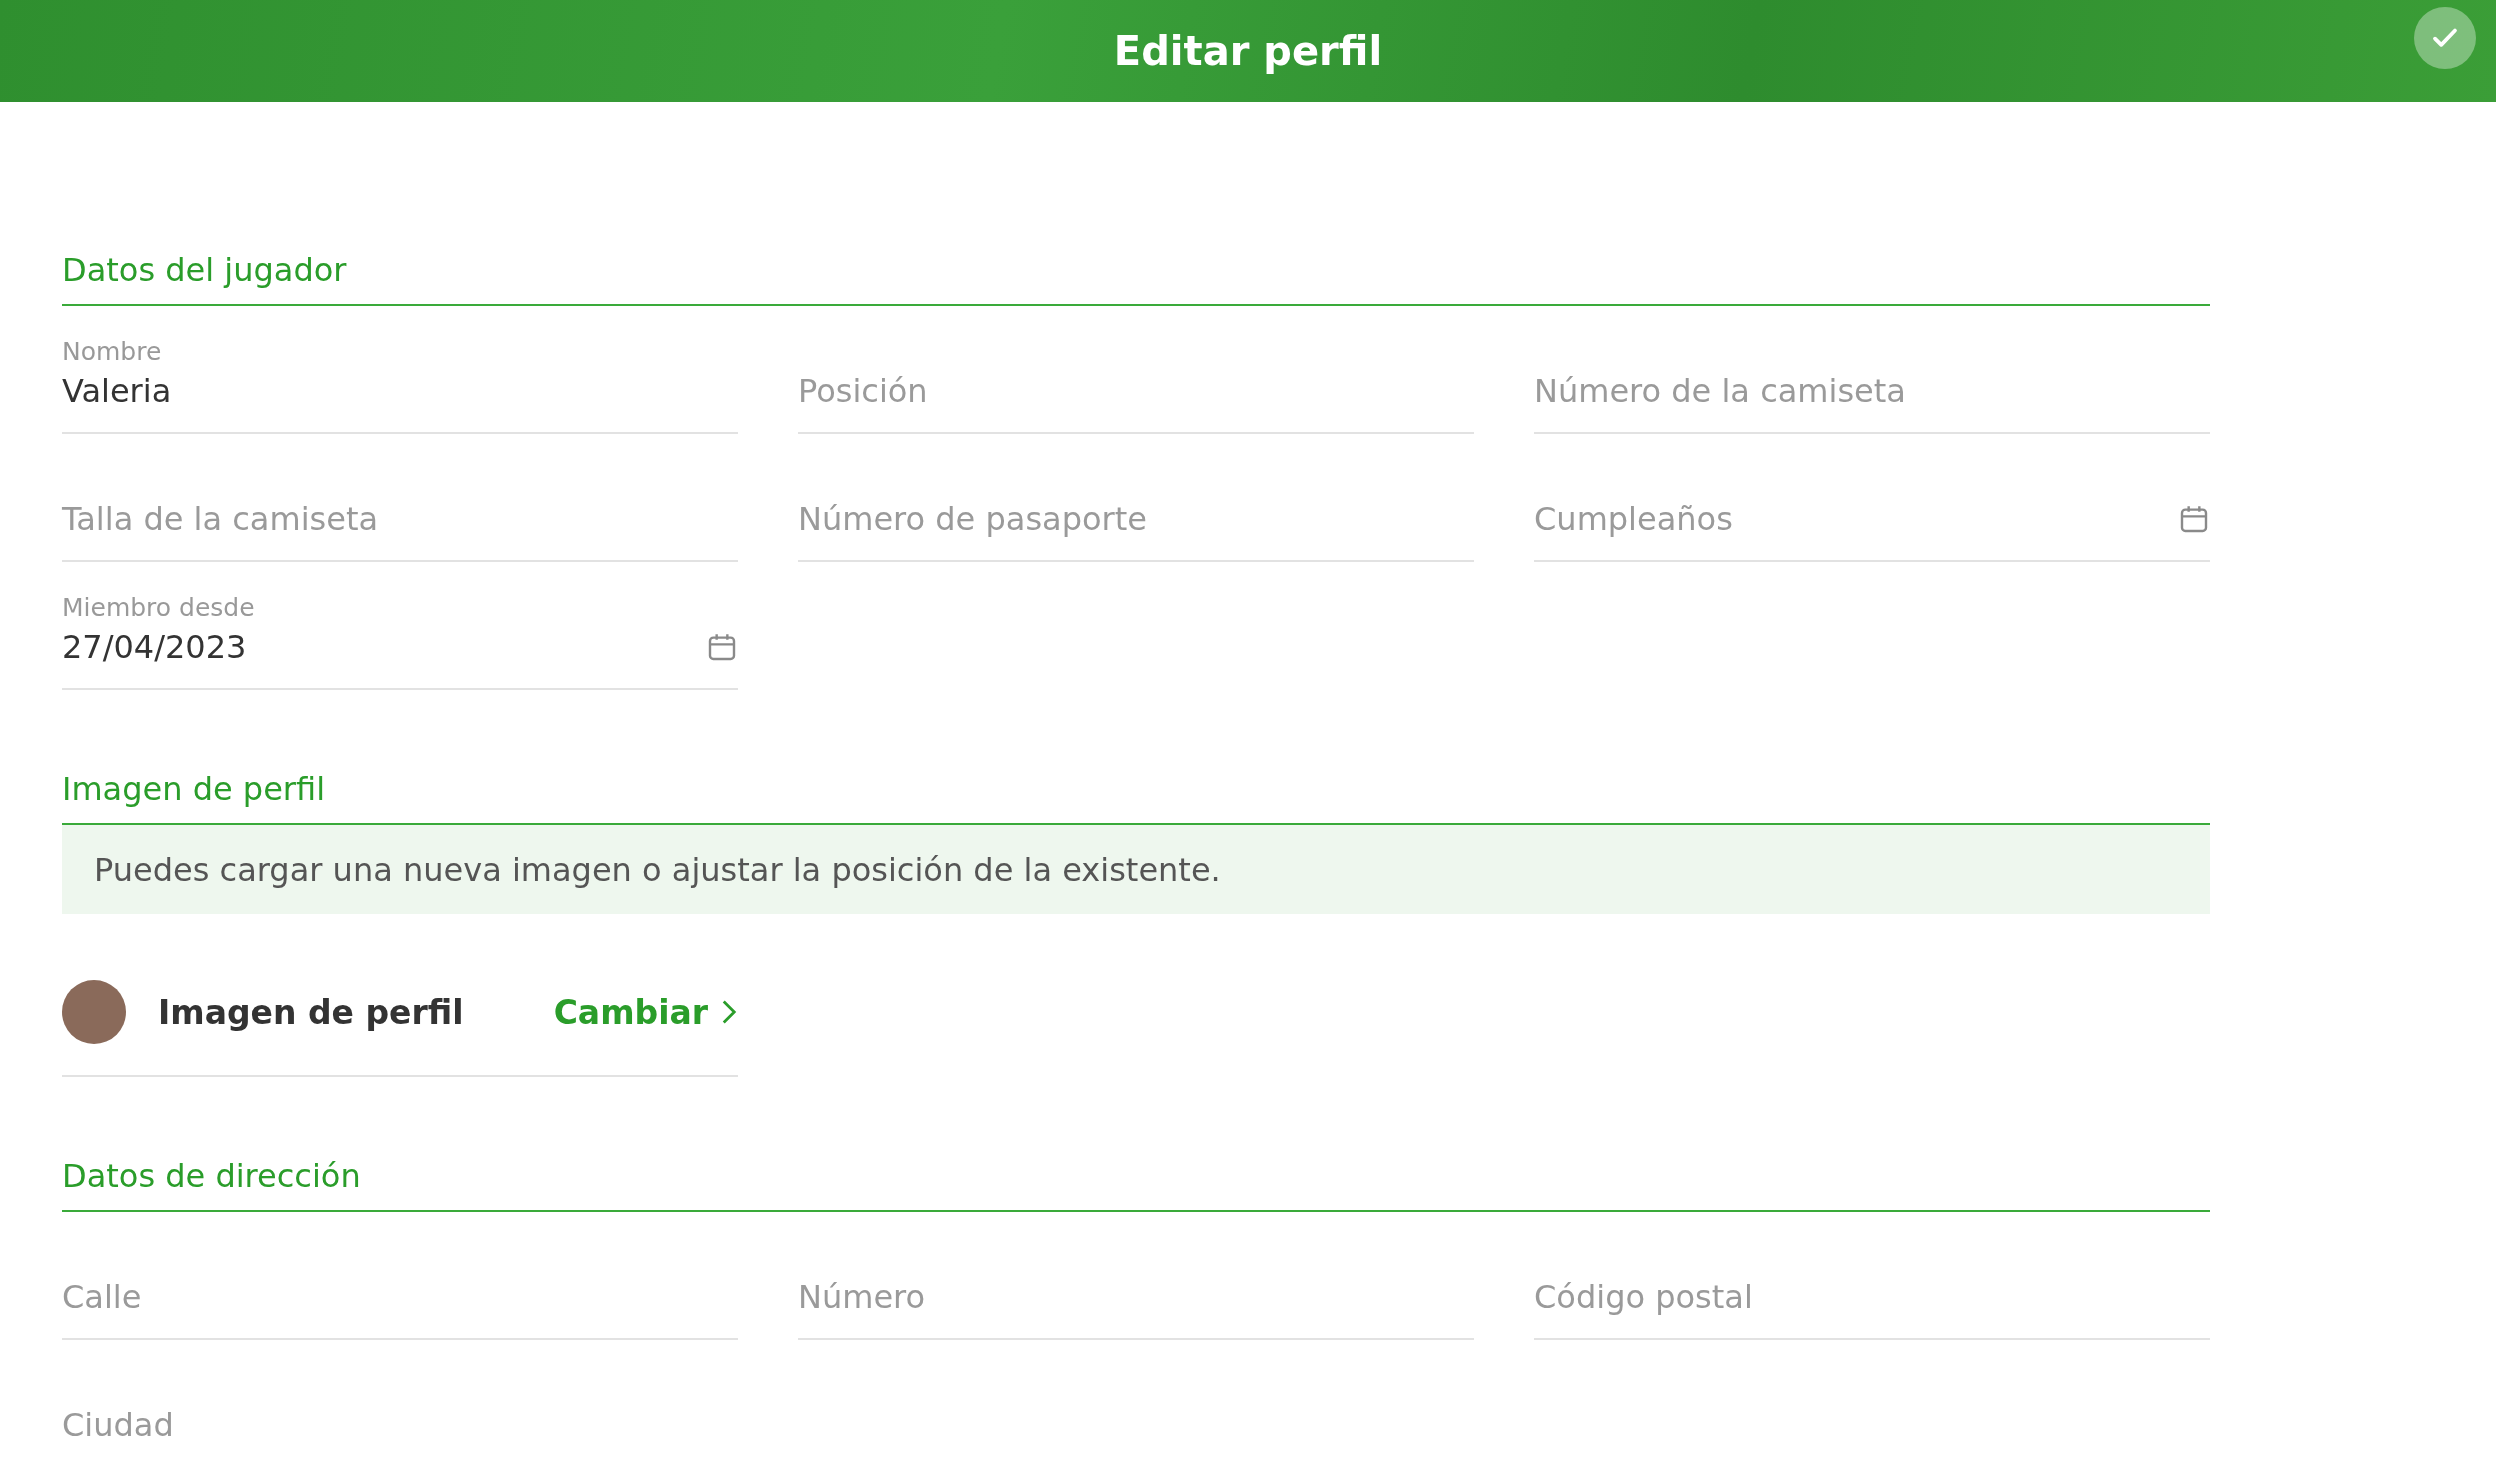  What do you see at coordinates (1643, 1297) in the screenshot?
I see `field-placeholder: Código postal` at bounding box center [1643, 1297].